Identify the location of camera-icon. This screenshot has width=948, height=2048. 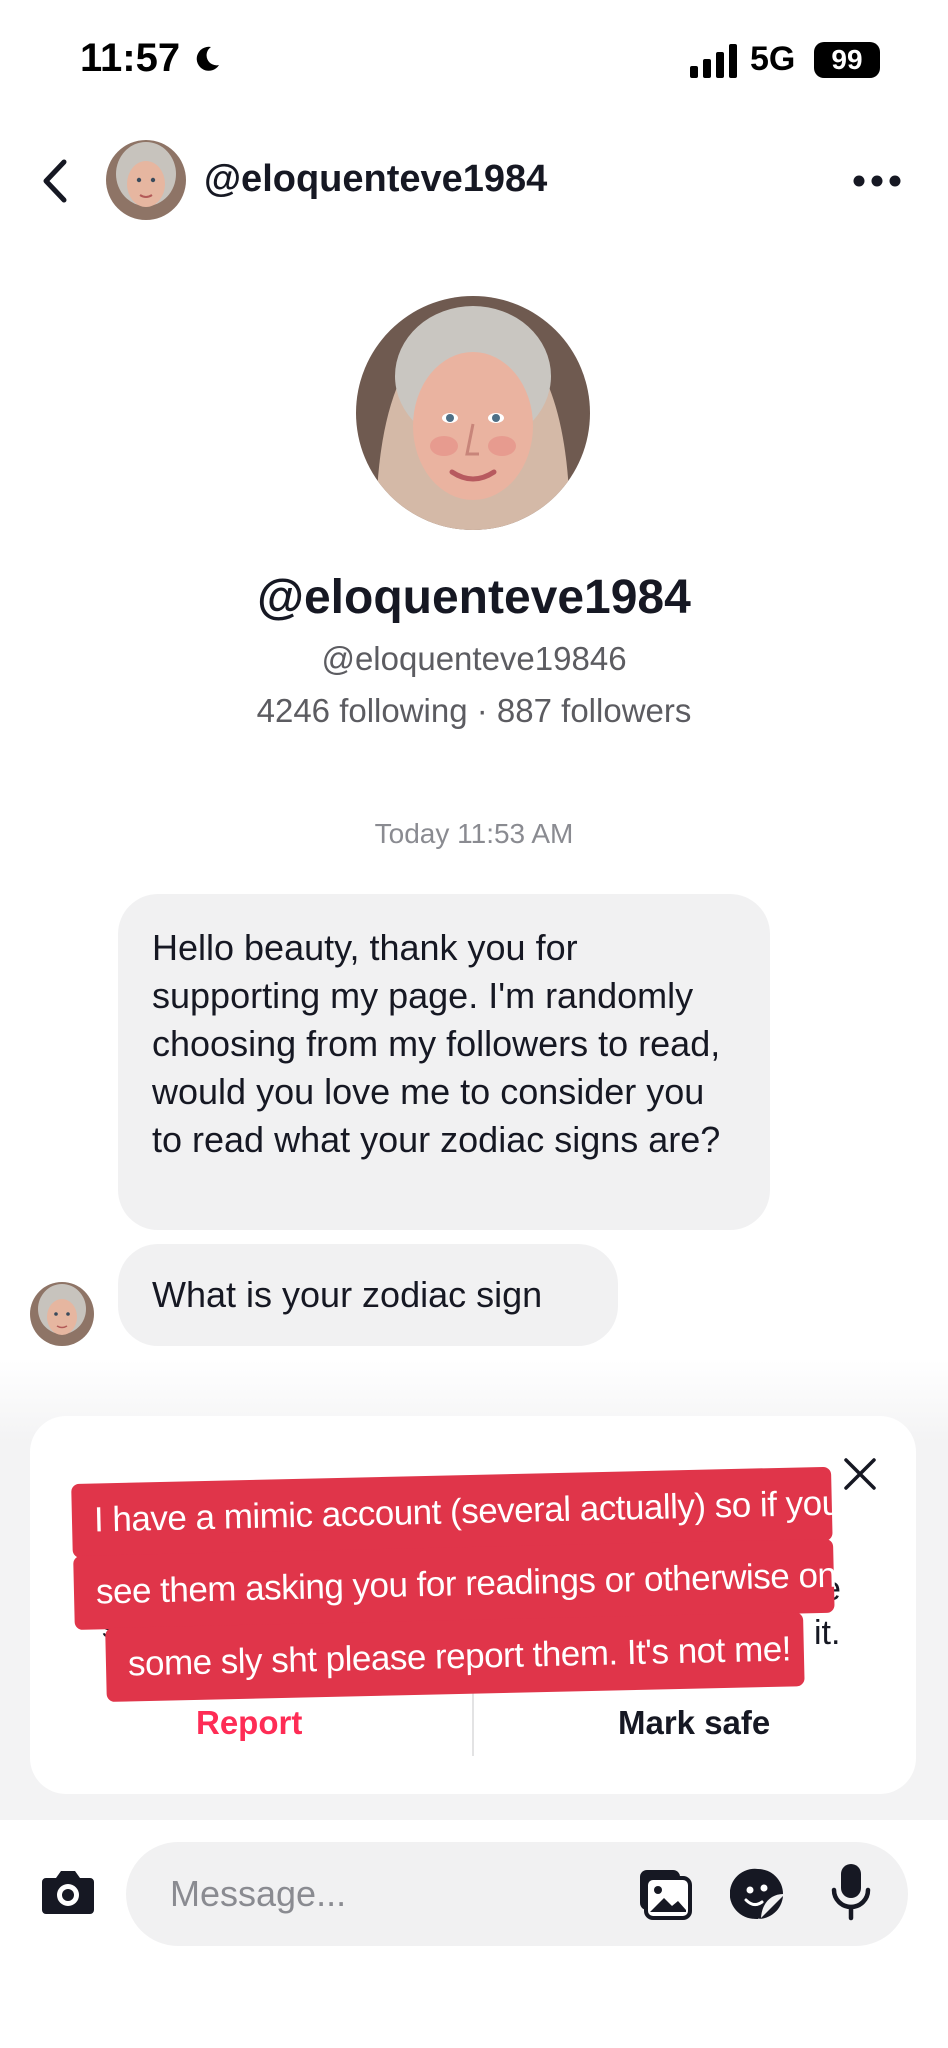
(68, 1892).